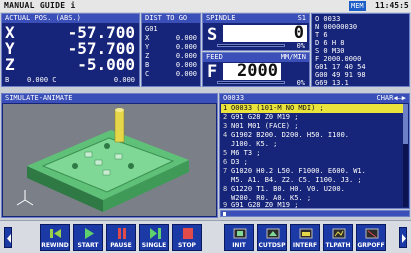  Describe the element at coordinates (315, 213) in the screenshot. I see `key-input-buffer` at that location.